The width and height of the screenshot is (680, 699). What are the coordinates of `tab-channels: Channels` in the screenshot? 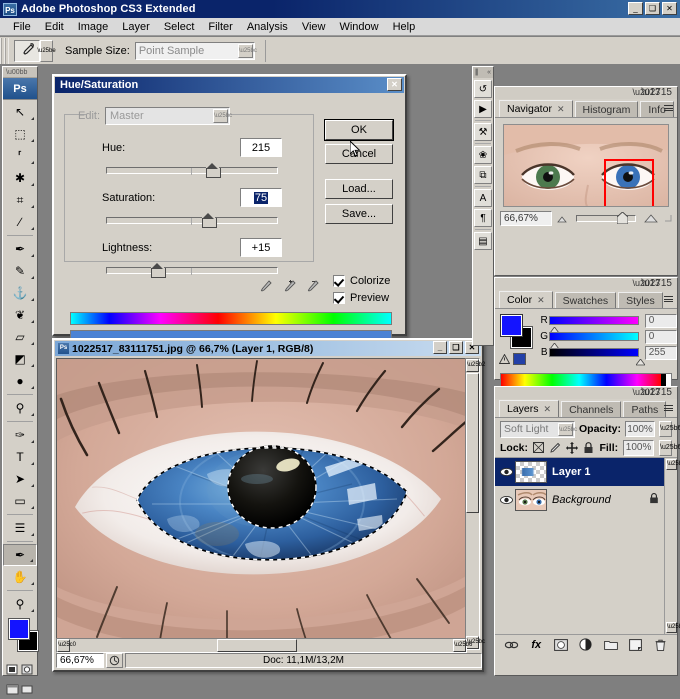 It's located at (591, 409).